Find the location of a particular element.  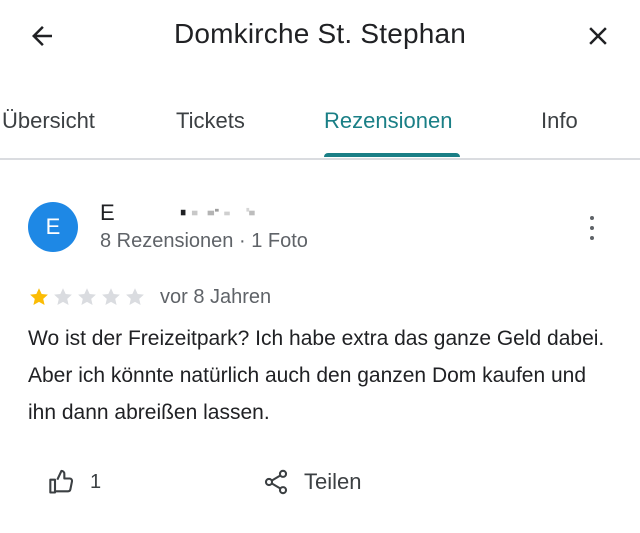

share-icon is located at coordinates (276, 482).